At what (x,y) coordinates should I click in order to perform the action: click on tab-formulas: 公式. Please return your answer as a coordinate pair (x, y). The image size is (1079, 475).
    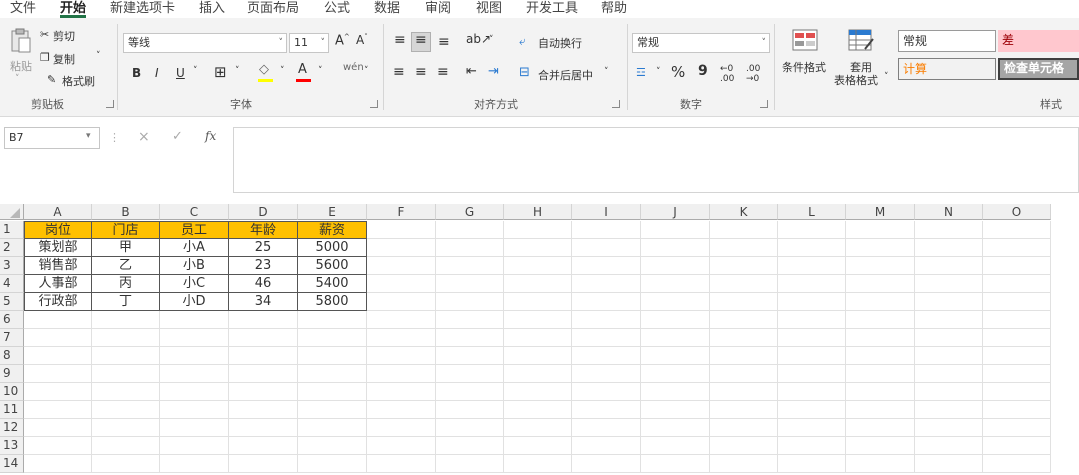
    Looking at the image, I should click on (337, 8).